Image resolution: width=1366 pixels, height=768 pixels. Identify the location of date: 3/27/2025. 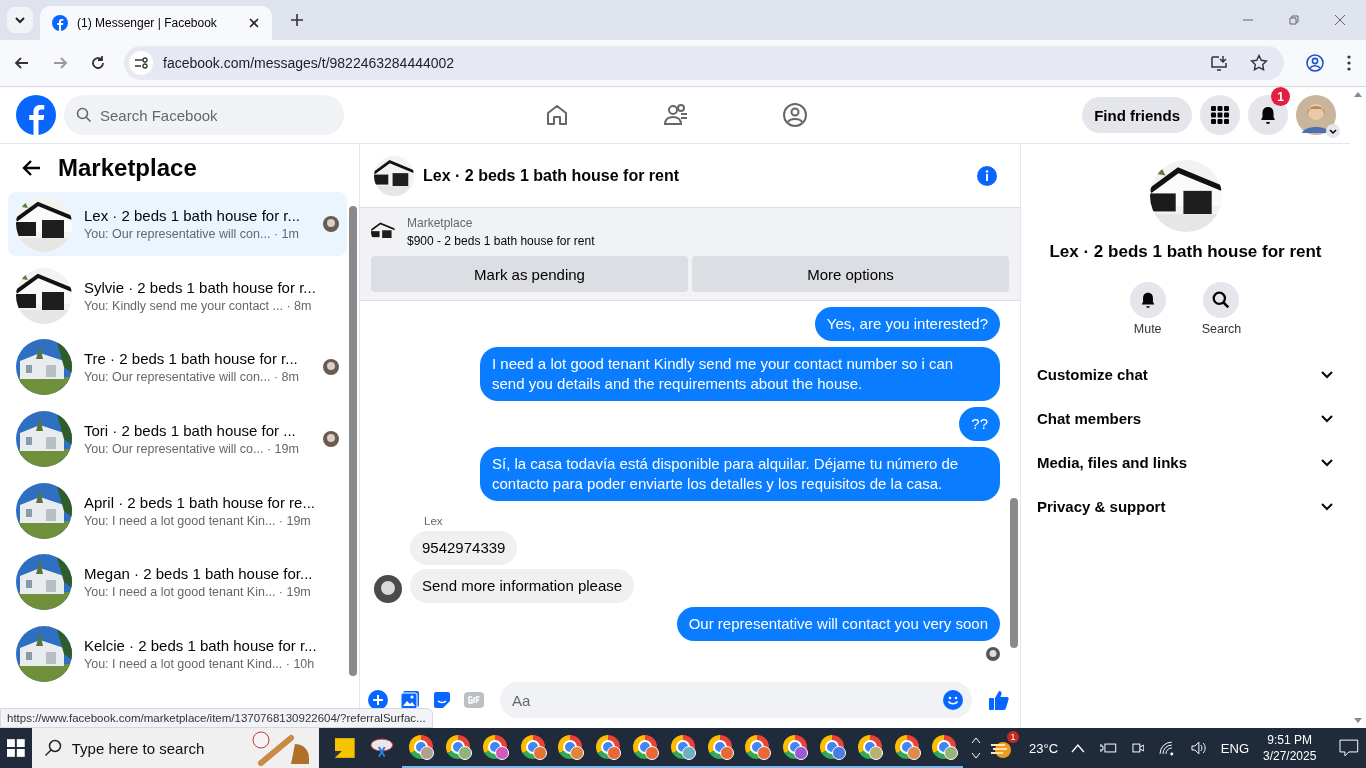
(1290, 756).